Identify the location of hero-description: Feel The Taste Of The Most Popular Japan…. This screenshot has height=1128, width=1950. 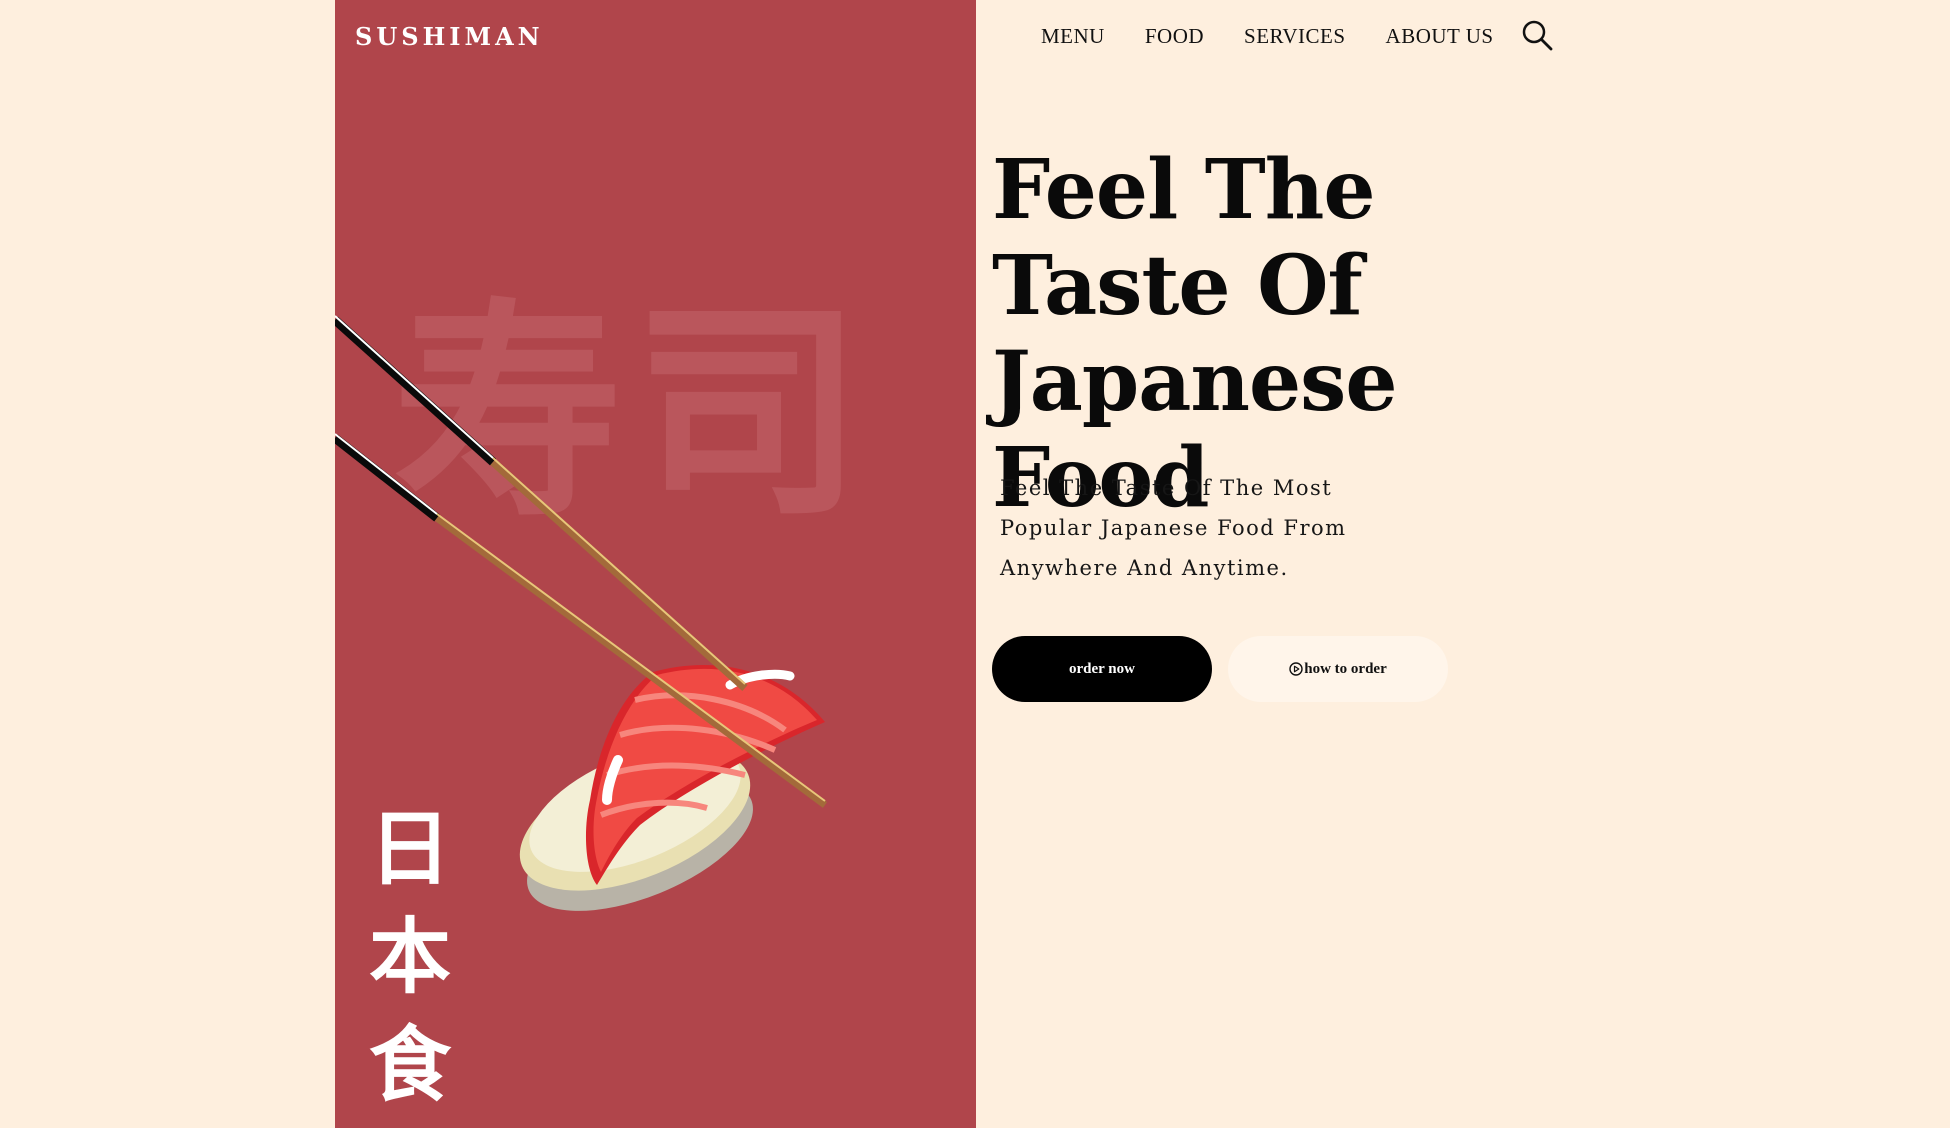
(1173, 528).